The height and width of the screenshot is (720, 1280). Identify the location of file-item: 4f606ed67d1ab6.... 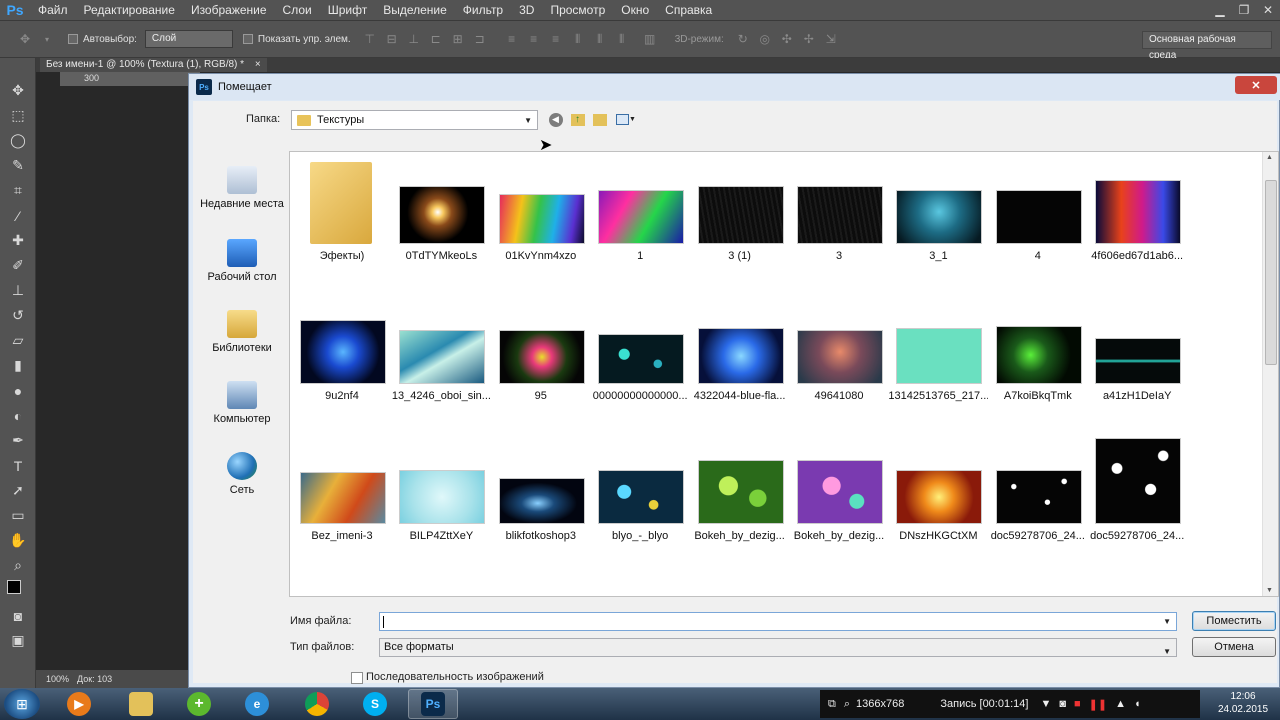
(1137, 217).